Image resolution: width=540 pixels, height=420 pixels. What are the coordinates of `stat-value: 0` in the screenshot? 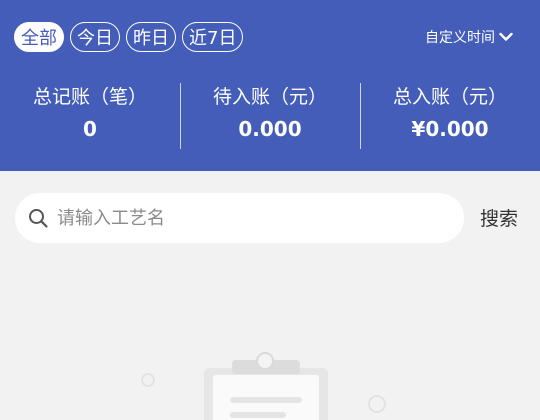 It's located at (90, 129).